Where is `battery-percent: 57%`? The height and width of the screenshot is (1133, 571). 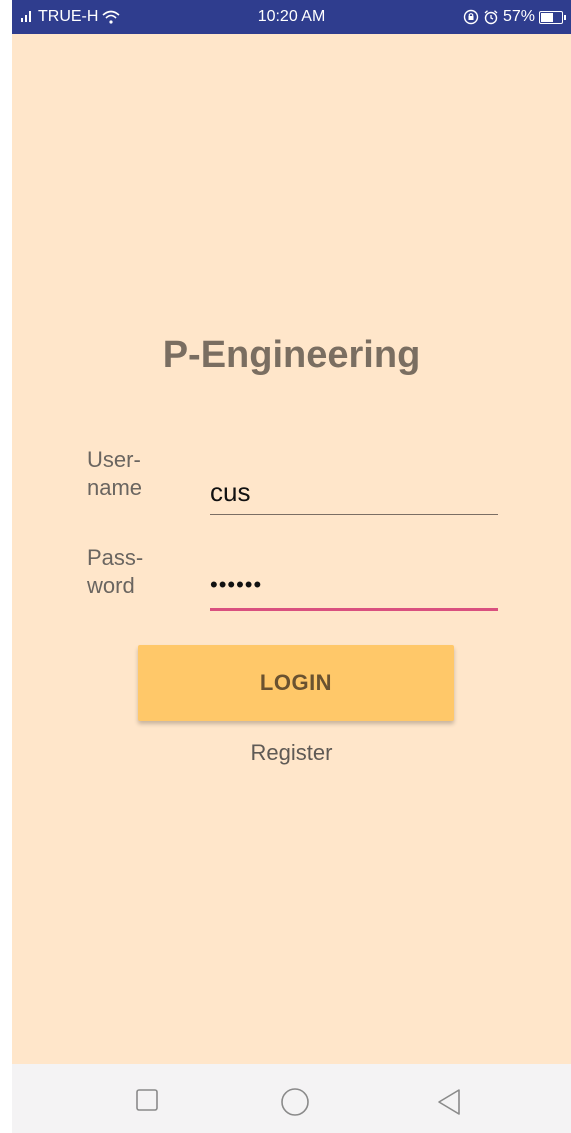 battery-percent: 57% is located at coordinates (518, 16).